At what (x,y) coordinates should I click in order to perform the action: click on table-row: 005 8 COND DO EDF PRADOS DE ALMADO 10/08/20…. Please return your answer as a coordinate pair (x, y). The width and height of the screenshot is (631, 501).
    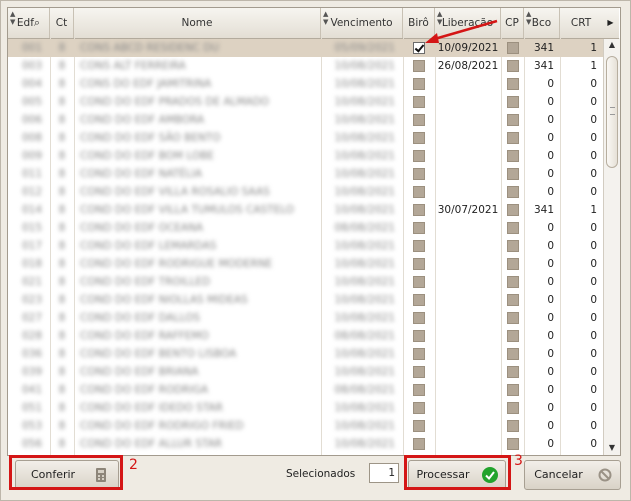
    Looking at the image, I should click on (305, 102).